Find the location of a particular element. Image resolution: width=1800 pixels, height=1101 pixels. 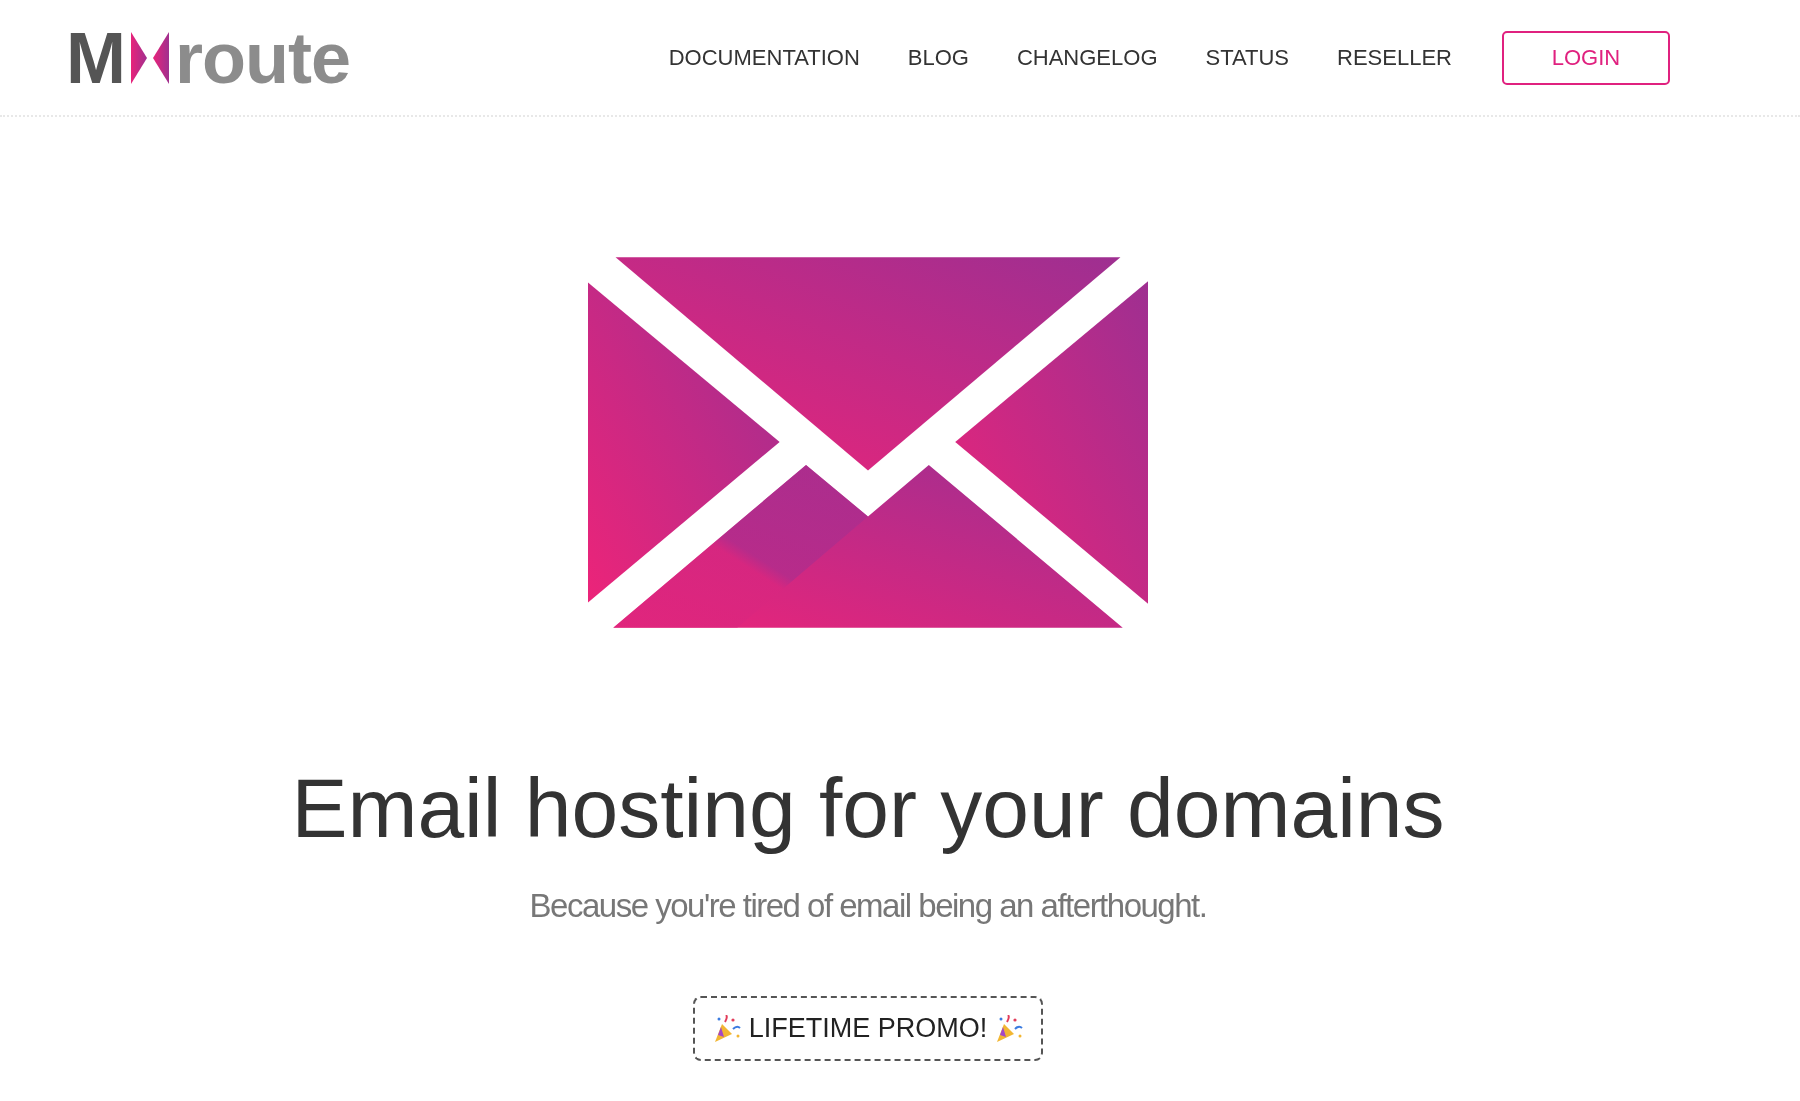

nav-link: RESELLER is located at coordinates (1394, 57).